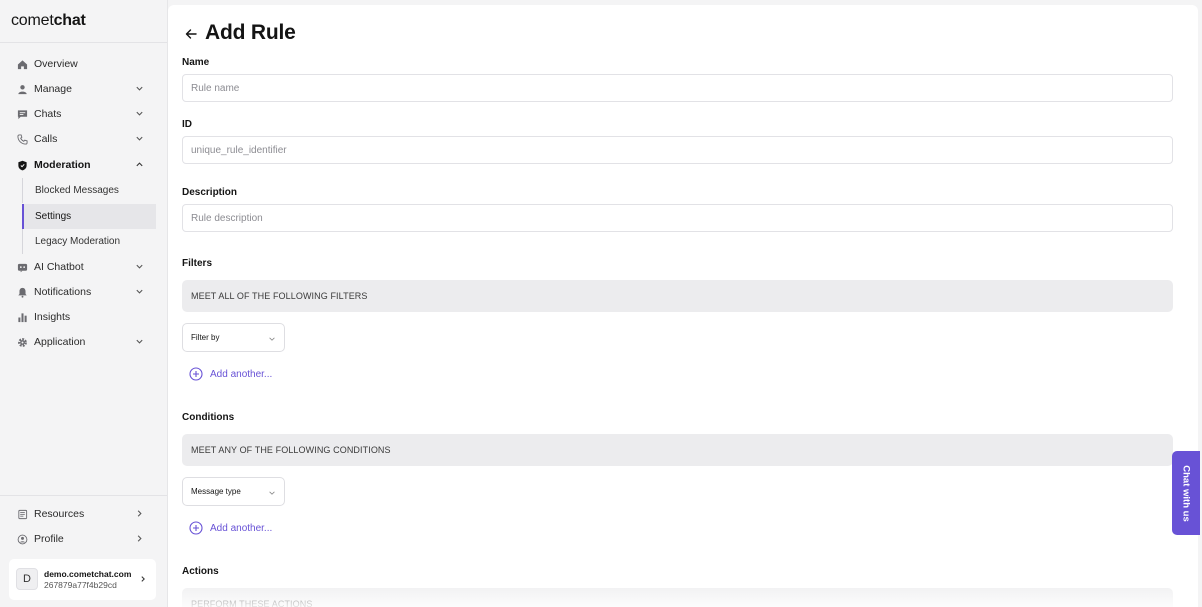  What do you see at coordinates (22, 342) in the screenshot?
I see `gear-icon` at bounding box center [22, 342].